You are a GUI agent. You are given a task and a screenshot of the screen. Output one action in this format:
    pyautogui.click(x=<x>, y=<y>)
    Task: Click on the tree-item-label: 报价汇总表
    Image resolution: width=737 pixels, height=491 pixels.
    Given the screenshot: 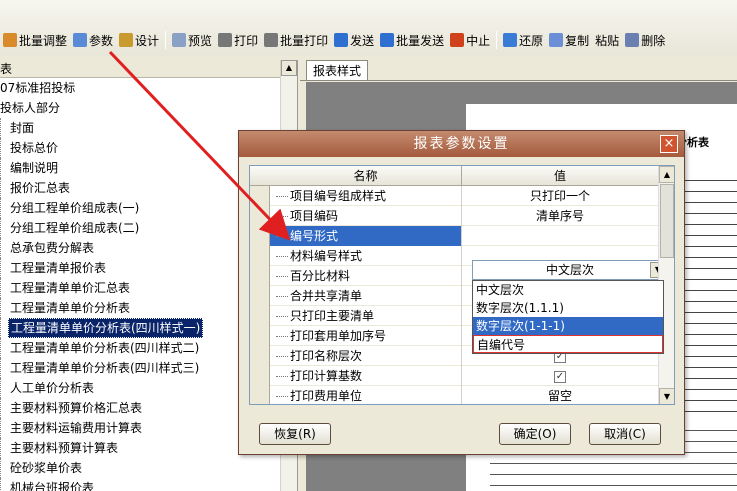 What is the action you would take?
    pyautogui.click(x=40, y=188)
    